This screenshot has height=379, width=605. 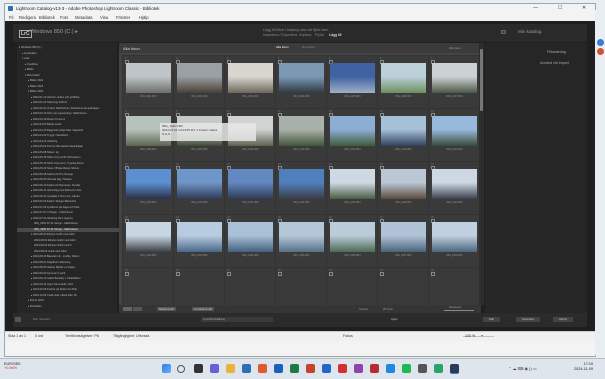 What do you see at coordinates (166, 368) in the screenshot?
I see `windows-start-icon` at bounding box center [166, 368].